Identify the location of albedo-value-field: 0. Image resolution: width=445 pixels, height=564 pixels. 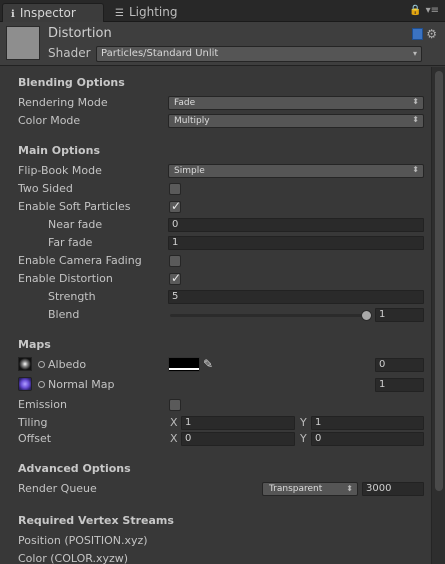
(399, 365).